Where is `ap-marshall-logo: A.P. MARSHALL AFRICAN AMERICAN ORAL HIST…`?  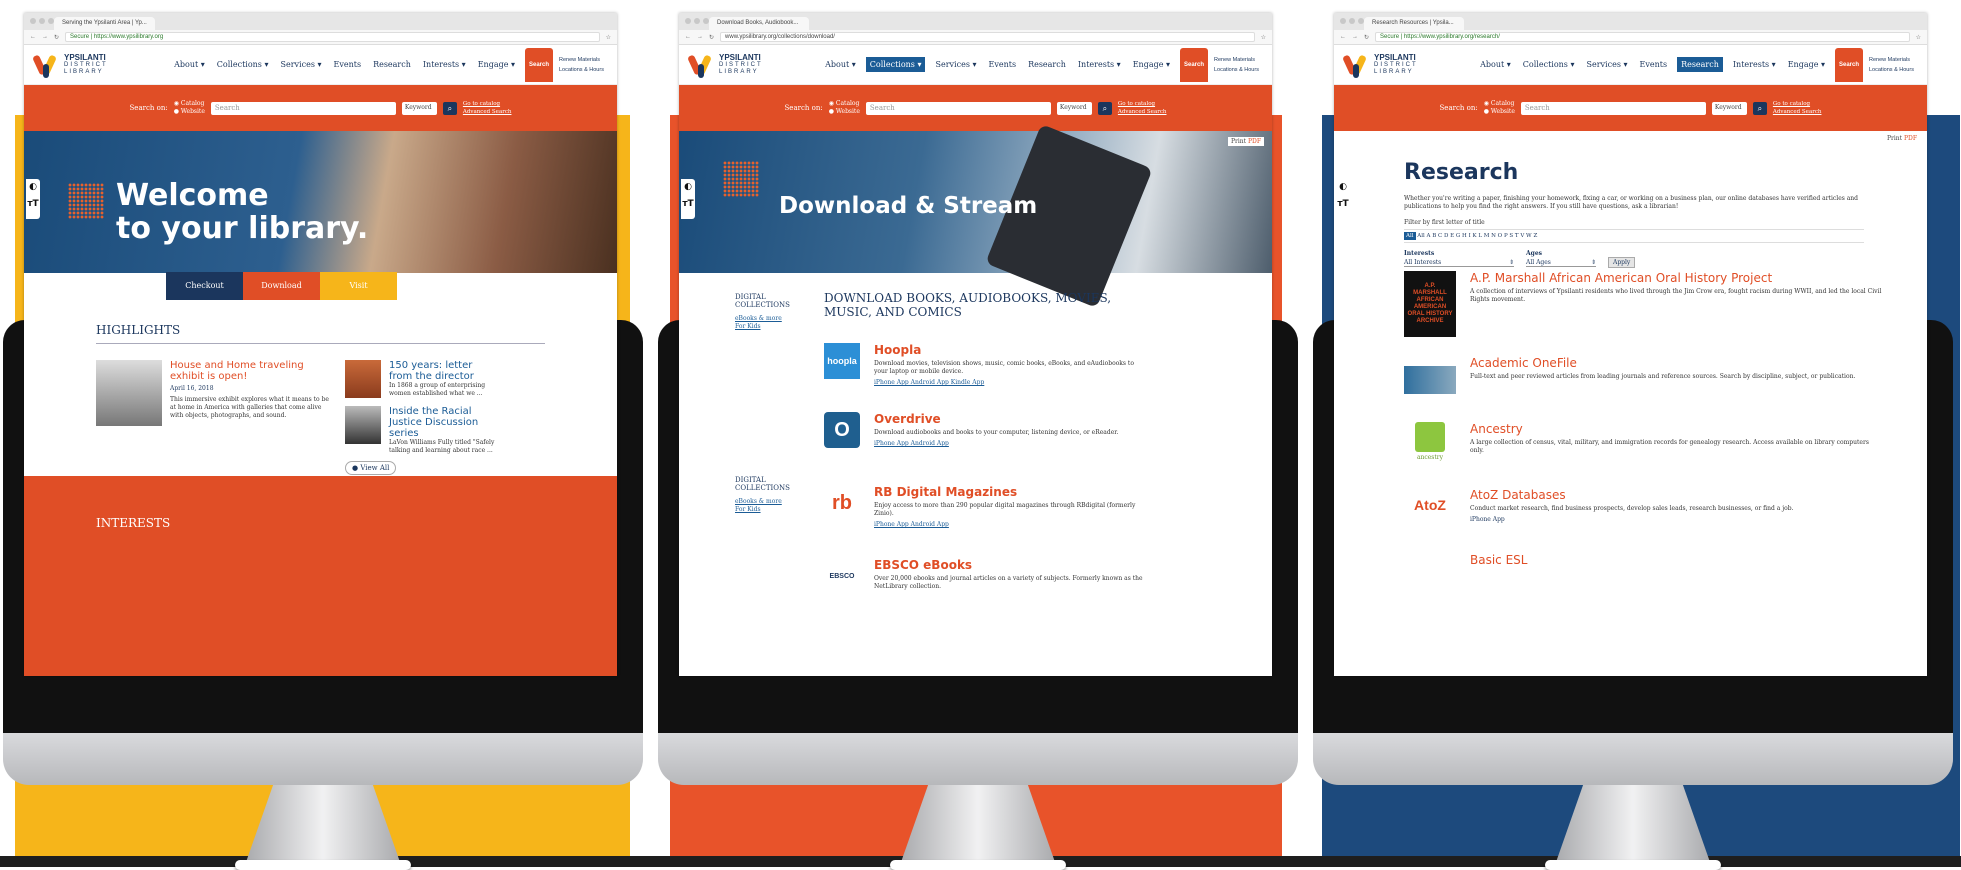 ap-marshall-logo: A.P. MARSHALL AFRICAN AMERICAN ORAL HIST… is located at coordinates (1430, 304).